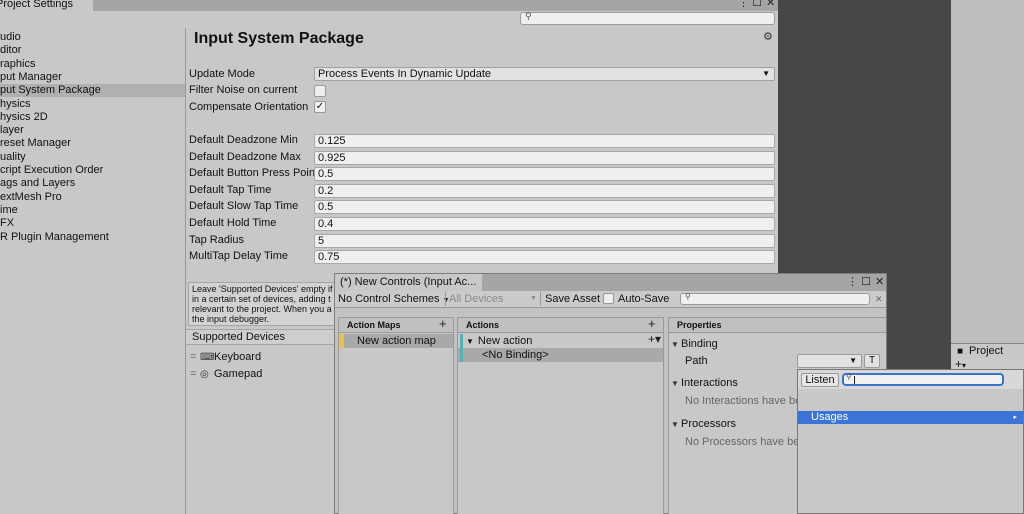 The image size is (1024, 514). What do you see at coordinates (92, 237) in the screenshot?
I see `sidebar-item: R Plugin Management` at bounding box center [92, 237].